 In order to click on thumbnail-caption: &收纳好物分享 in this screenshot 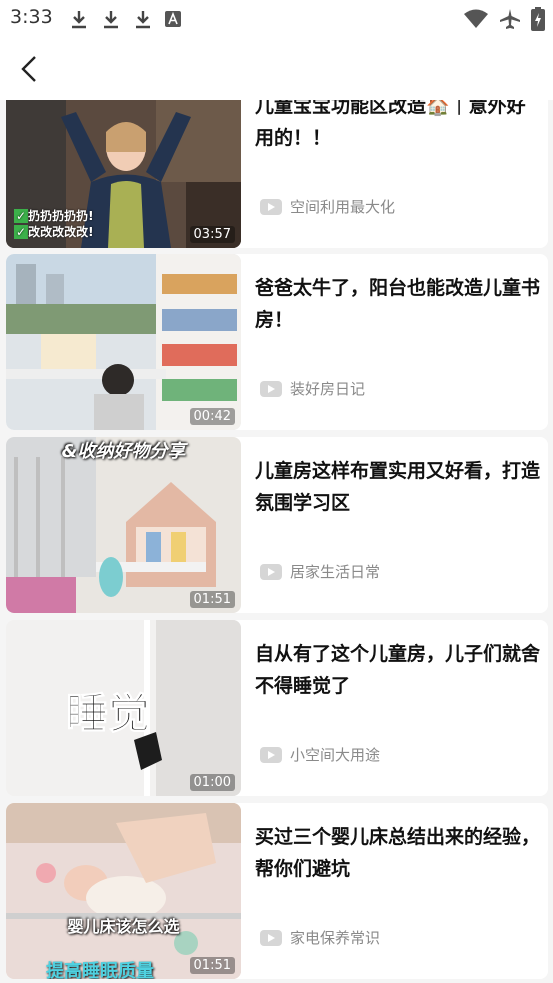, I will do `click(123, 451)`.